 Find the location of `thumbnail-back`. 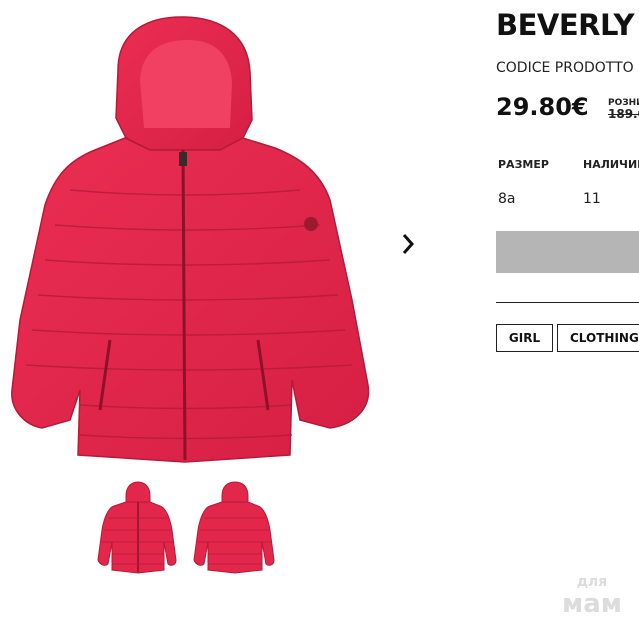

thumbnail-back is located at coordinates (235, 528).